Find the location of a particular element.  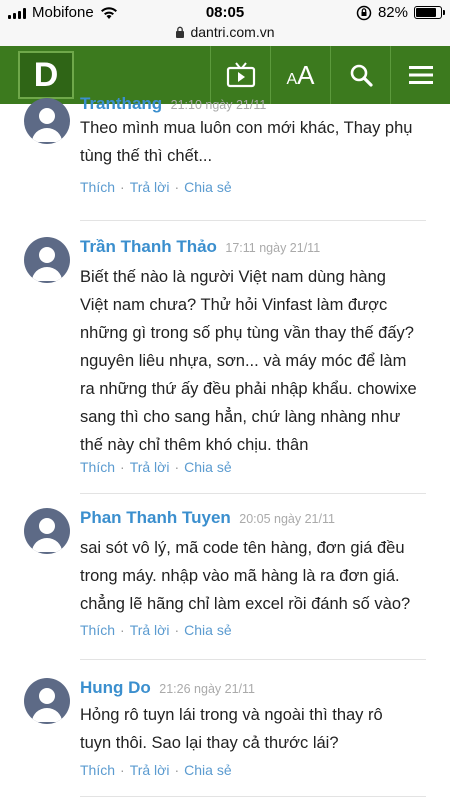

commenter-name: Trần Thanh Thảo is located at coordinates (148, 246).